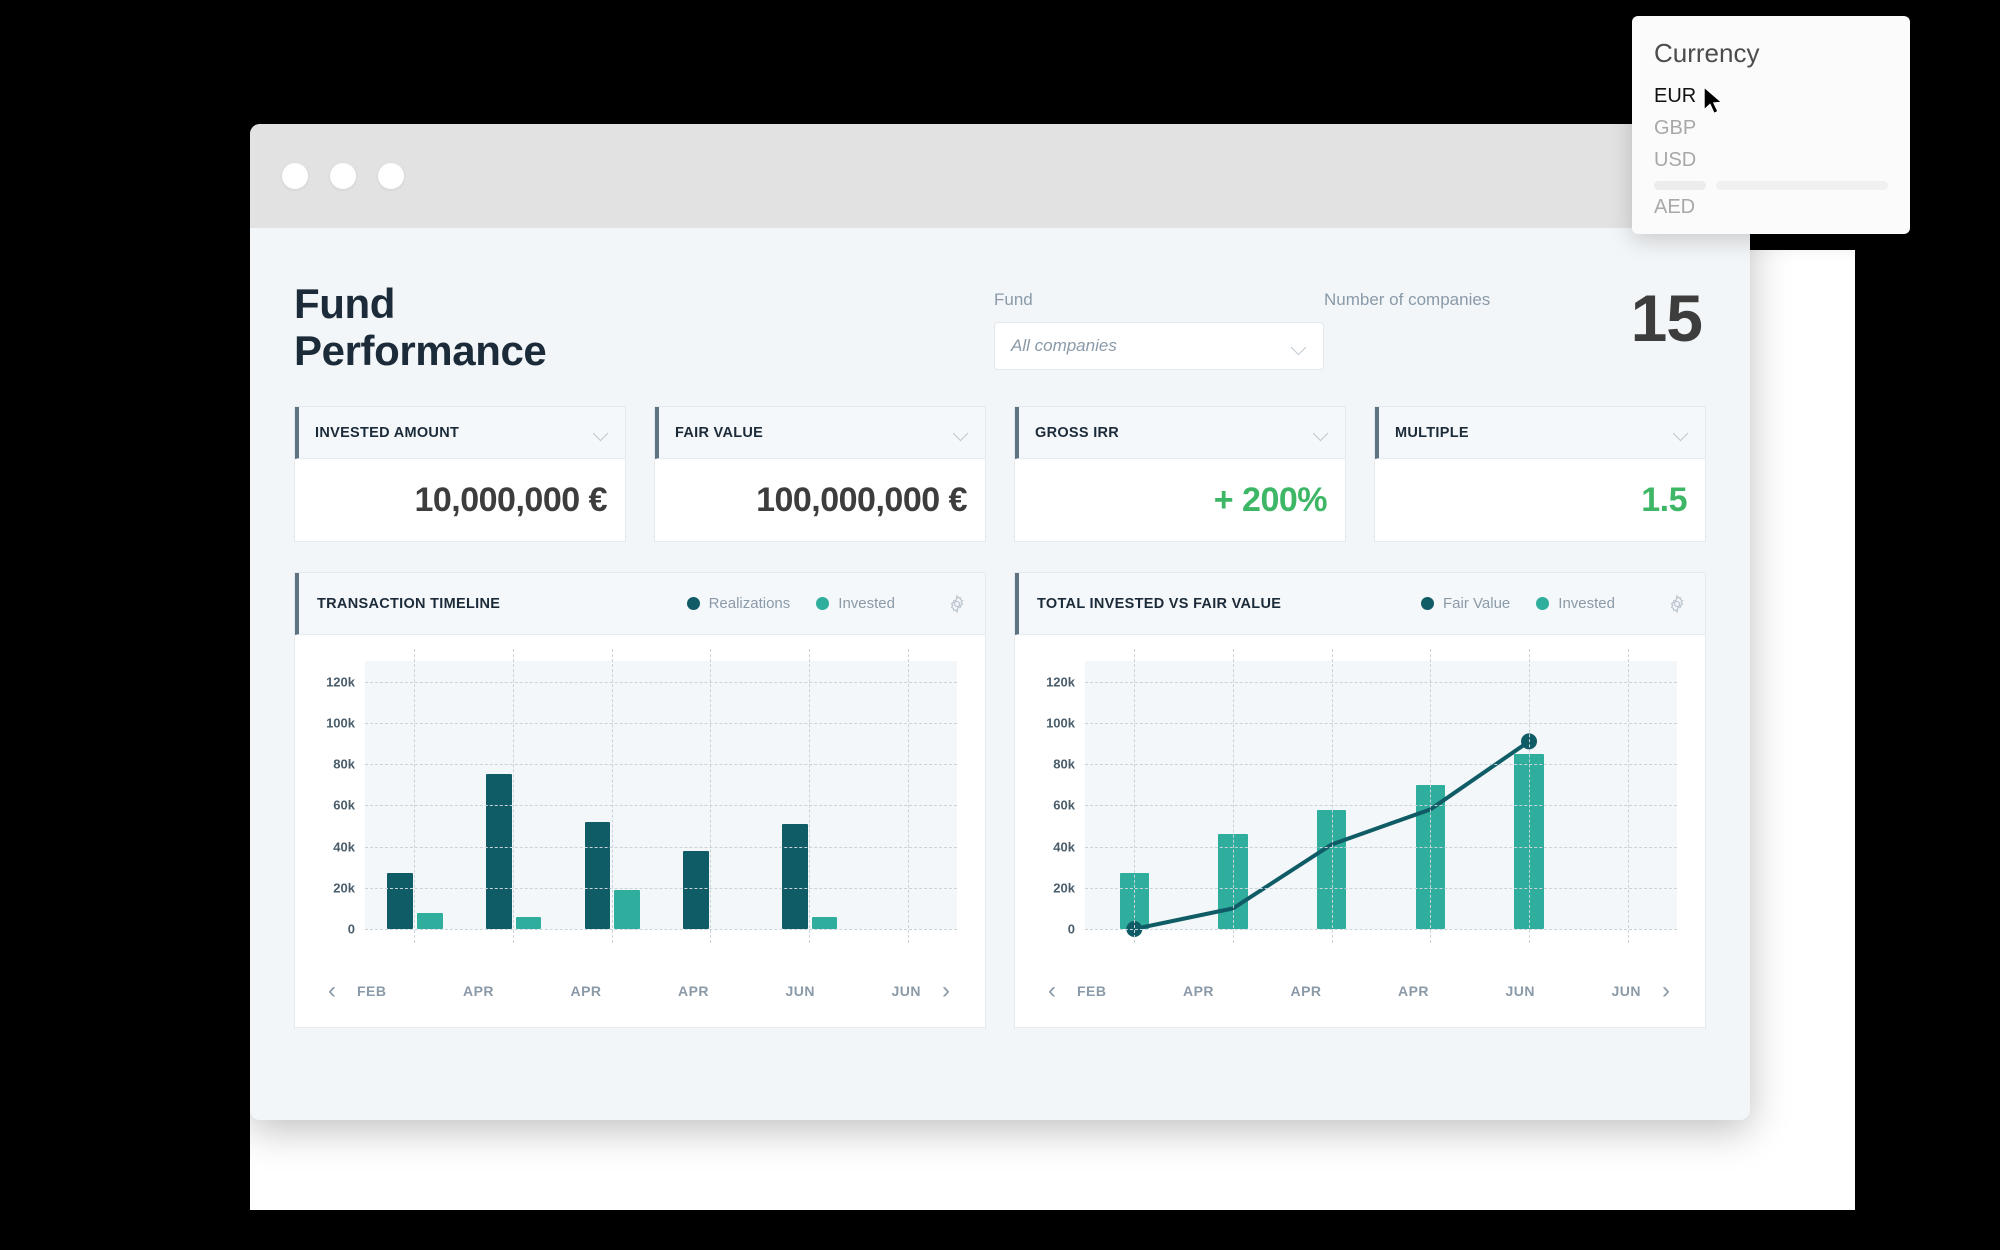 The height and width of the screenshot is (1250, 2000). I want to click on kpi-card-gross-irr: GROSS IRR + 200%, so click(1180, 474).